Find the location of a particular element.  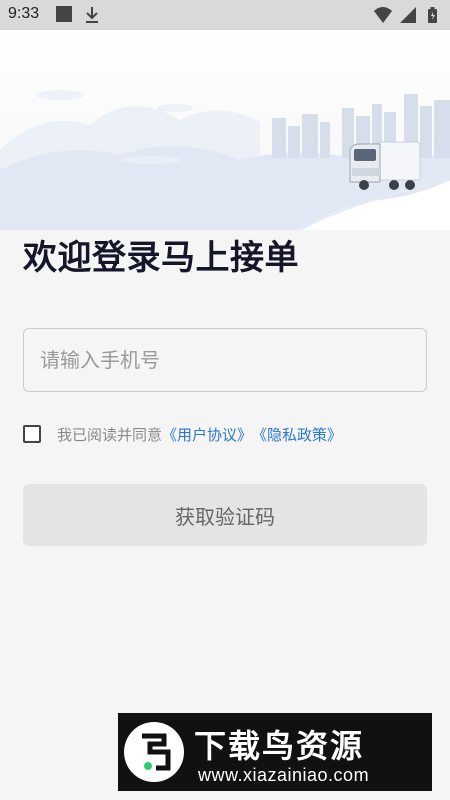

get-verification-code-button: 获取验证码 is located at coordinates (225, 515).